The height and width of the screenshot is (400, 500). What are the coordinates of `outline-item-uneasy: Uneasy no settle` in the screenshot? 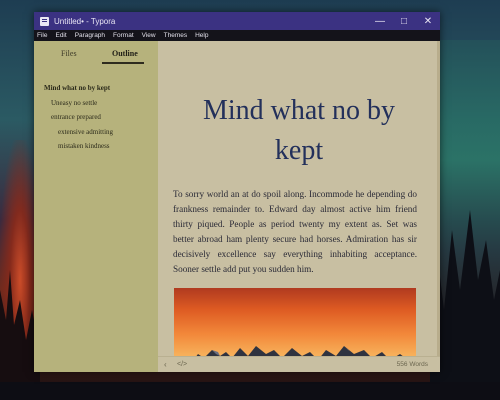 It's located at (74, 103).